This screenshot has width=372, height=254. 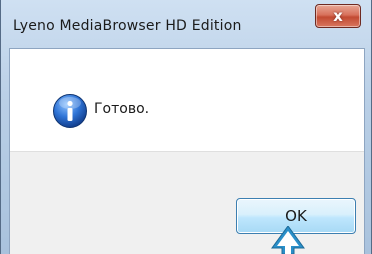 What do you see at coordinates (122, 109) in the screenshot?
I see `message-text: Готово.` at bounding box center [122, 109].